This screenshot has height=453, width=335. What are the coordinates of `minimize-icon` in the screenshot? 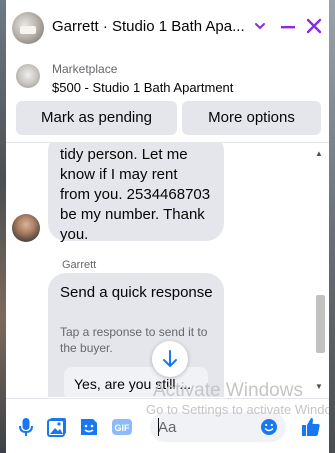 It's located at (288, 27).